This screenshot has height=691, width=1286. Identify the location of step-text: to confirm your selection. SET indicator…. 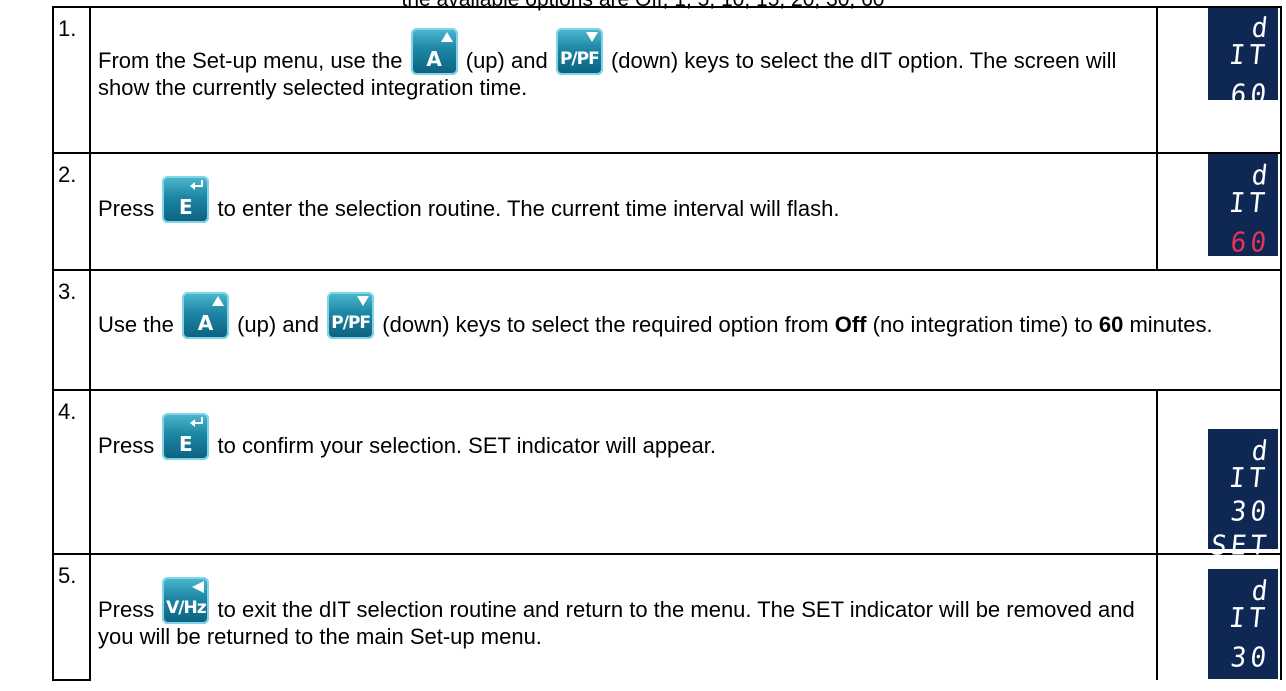
(467, 445).